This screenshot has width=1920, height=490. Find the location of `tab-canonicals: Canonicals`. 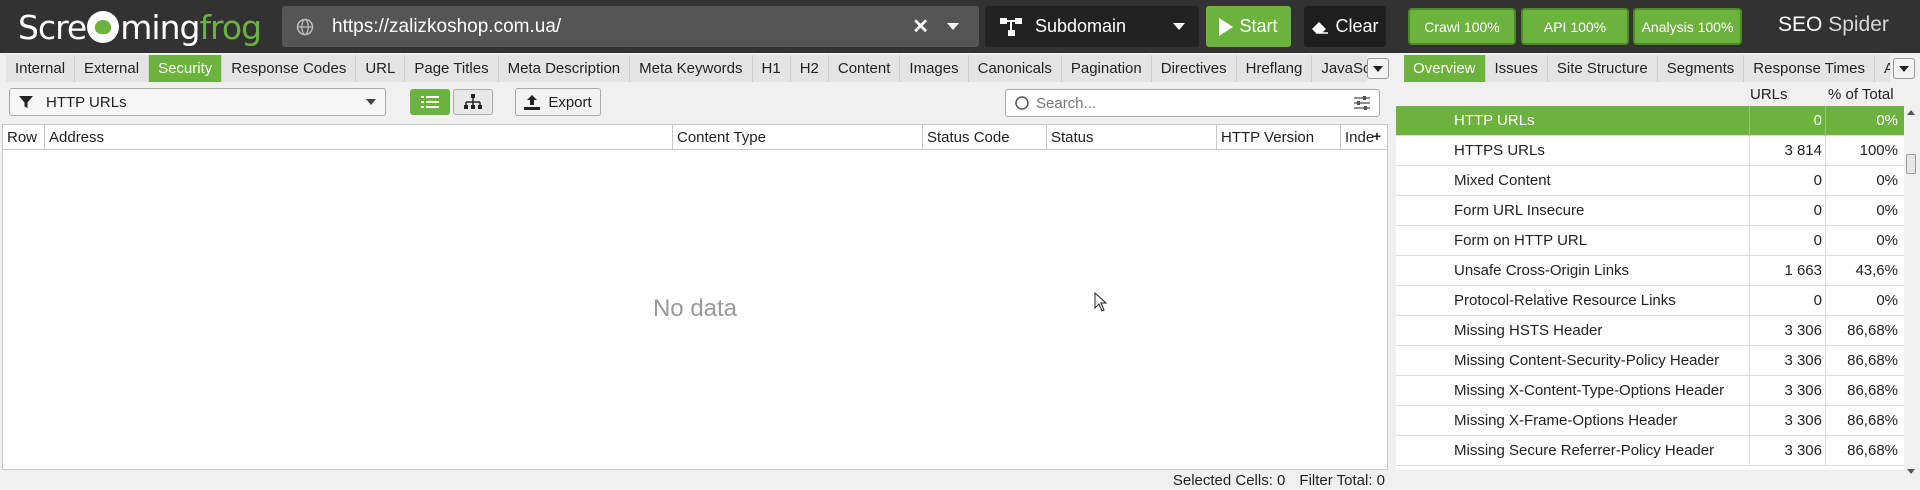

tab-canonicals: Canonicals is located at coordinates (1015, 68).